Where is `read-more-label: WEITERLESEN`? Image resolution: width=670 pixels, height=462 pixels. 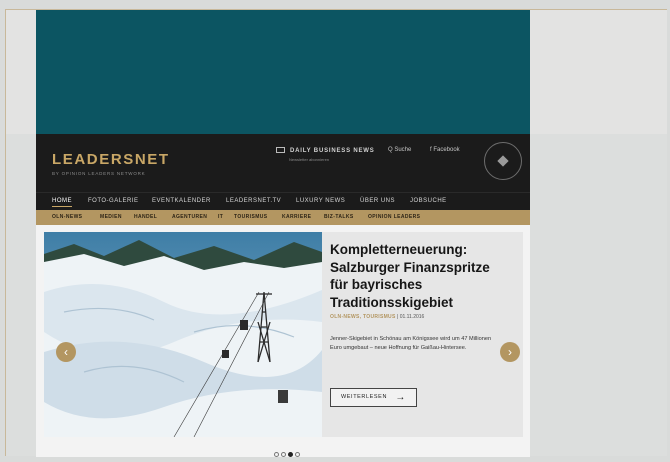
read-more-label: WEITERLESEN is located at coordinates (364, 397).